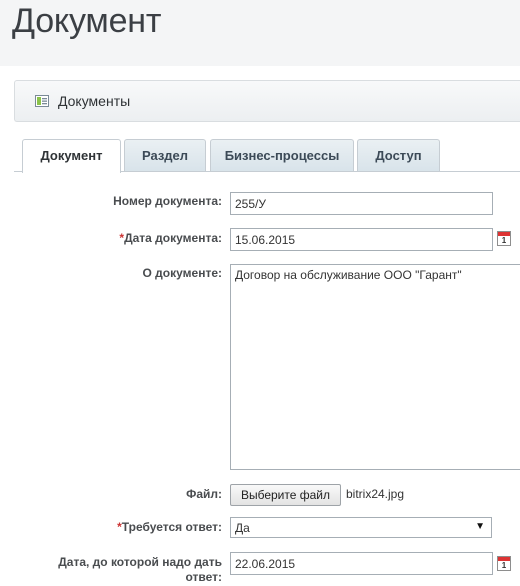 This screenshot has width=520, height=586. What do you see at coordinates (282, 155) in the screenshot?
I see `tab-business-processes: Бизнес-процессы` at bounding box center [282, 155].